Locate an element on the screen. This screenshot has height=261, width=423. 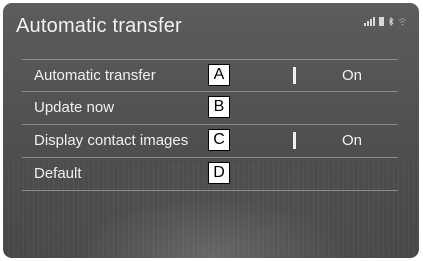
setting-label: Default is located at coordinates (58, 173).